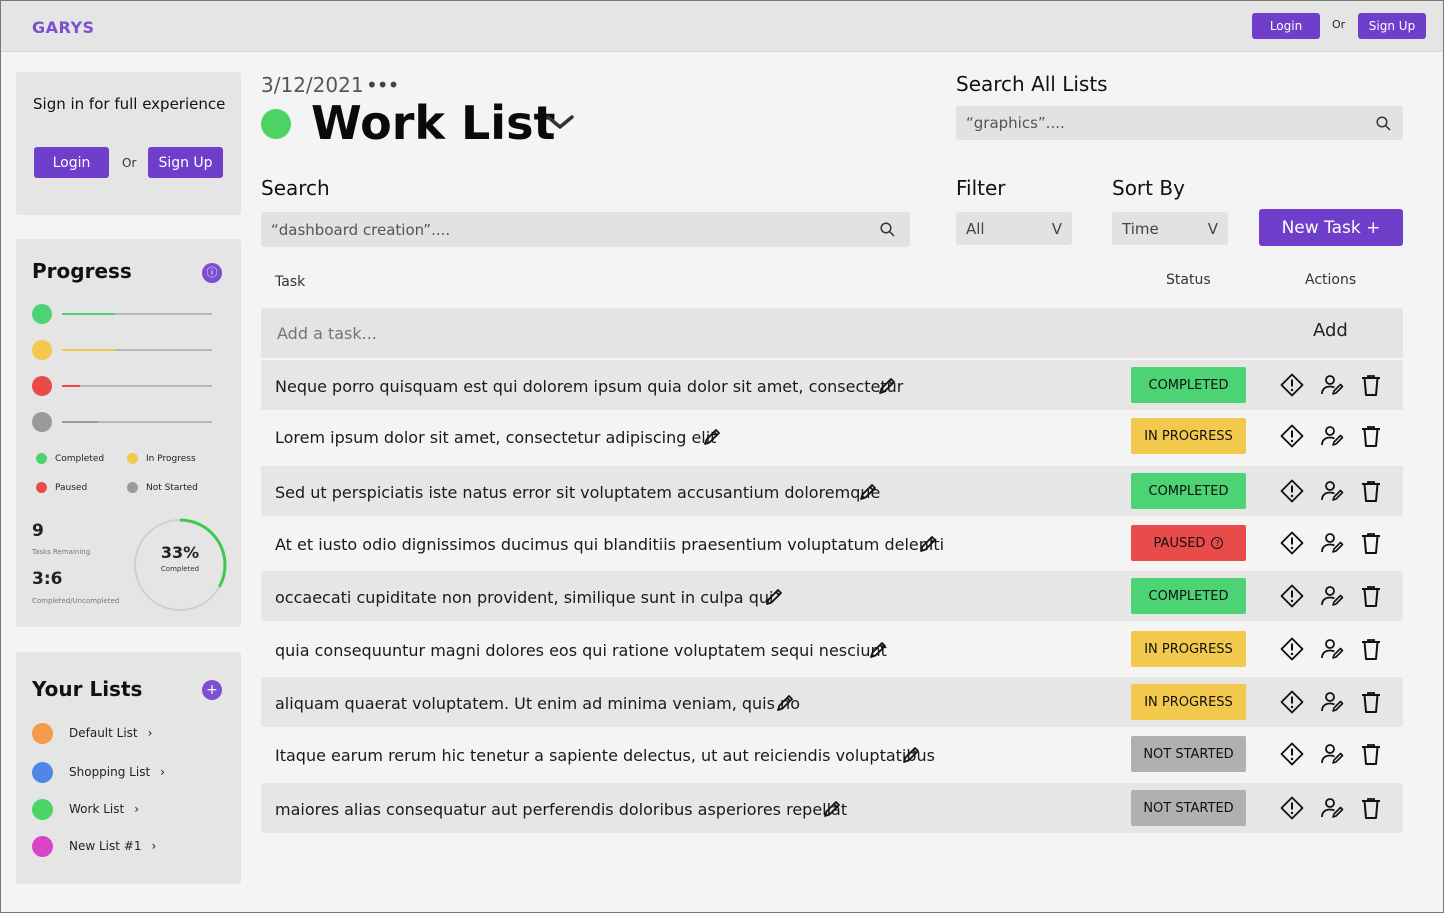 This screenshot has height=913, width=1444. What do you see at coordinates (1330, 330) in the screenshot?
I see `add-task-button: Add` at bounding box center [1330, 330].